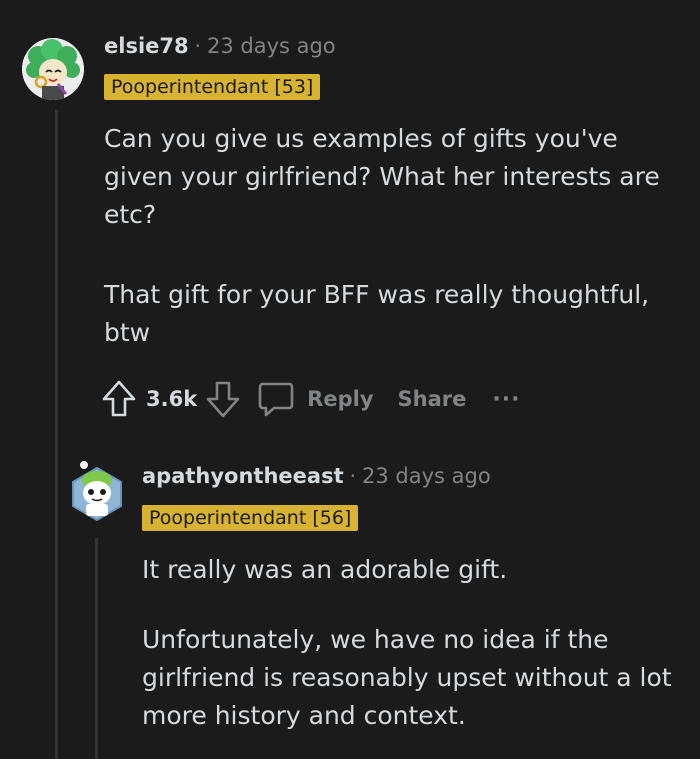  What do you see at coordinates (146, 46) in the screenshot?
I see `comment1-username: elsie78` at bounding box center [146, 46].